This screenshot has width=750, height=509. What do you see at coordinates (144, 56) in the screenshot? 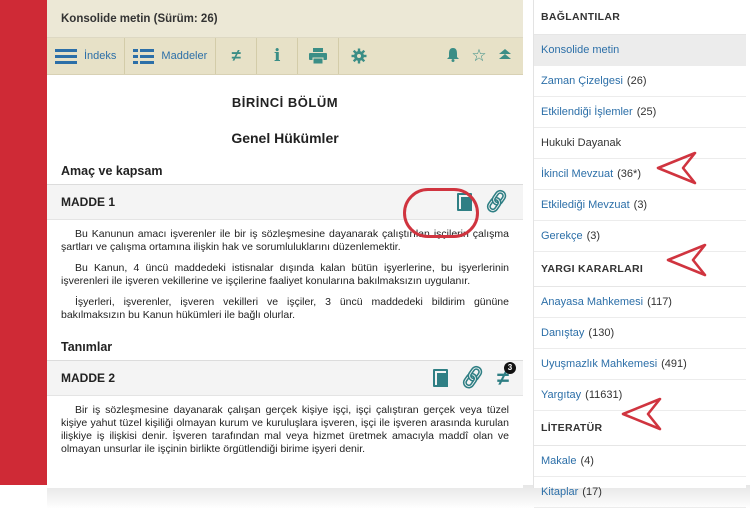
I see `bulleted-list-icon` at bounding box center [144, 56].